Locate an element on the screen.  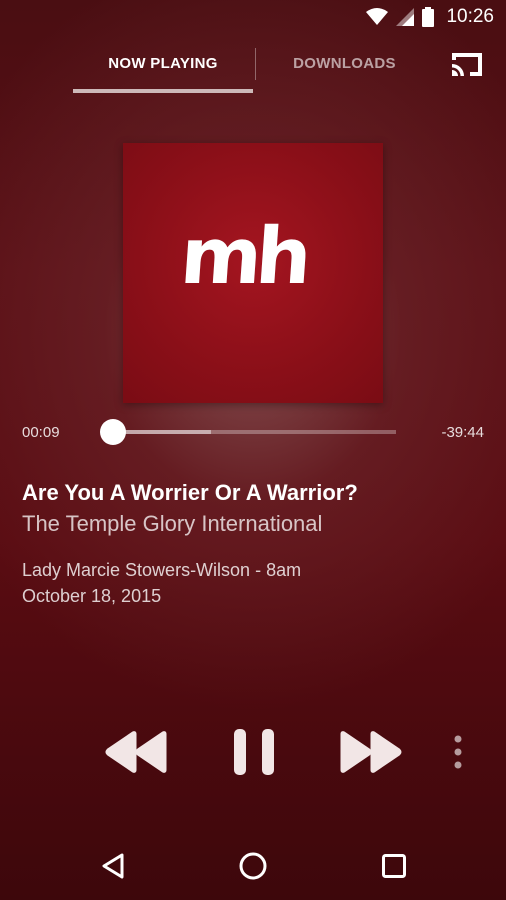
status-clock: 10:26 is located at coordinates (470, 16).